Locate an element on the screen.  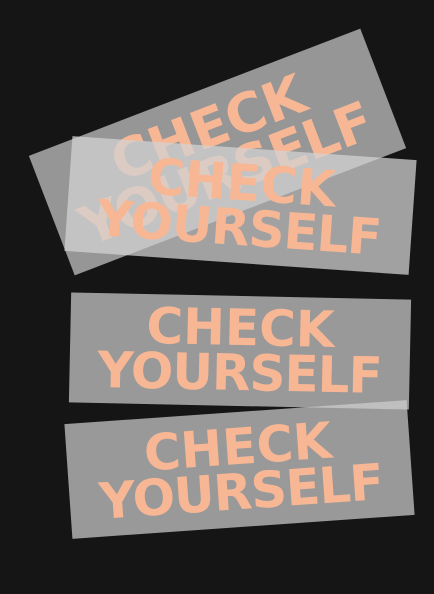
sticker-4-line-2: YOURSELF is located at coordinates (241, 491).